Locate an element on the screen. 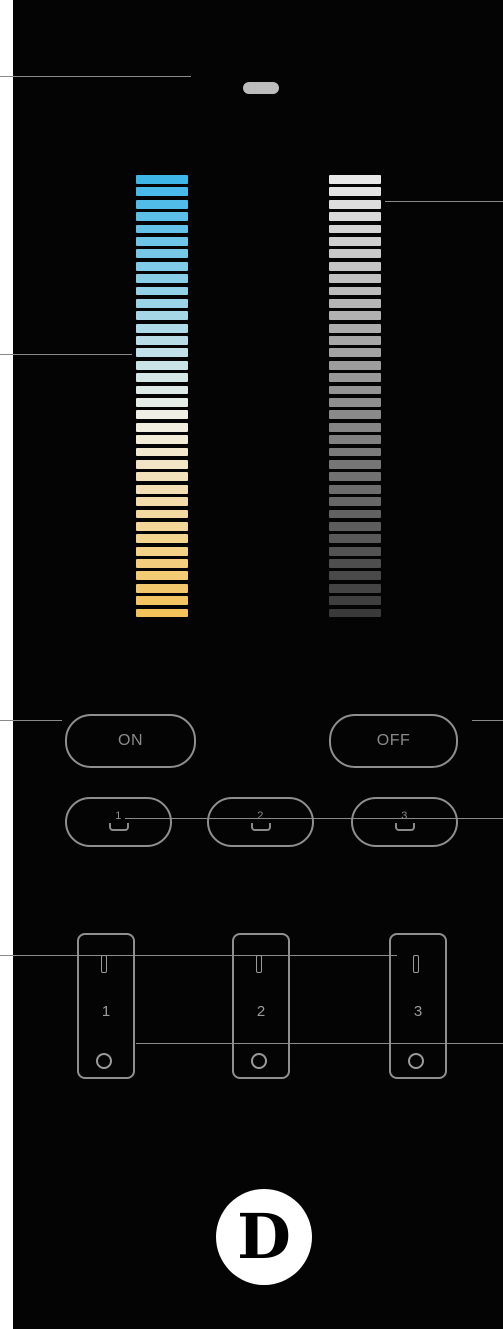 Image resolution: width=503 pixels, height=1329 pixels. zone-key-2: 2 is located at coordinates (261, 1006).